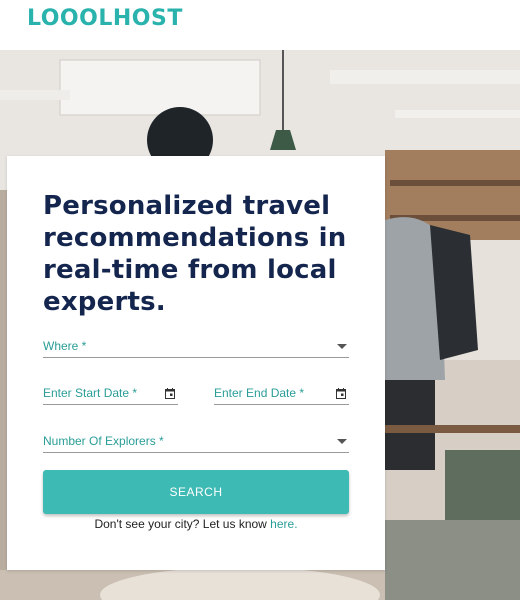 The height and width of the screenshot is (600, 520). Describe the element at coordinates (283, 524) in the screenshot. I see `contact-link: here.` at that location.